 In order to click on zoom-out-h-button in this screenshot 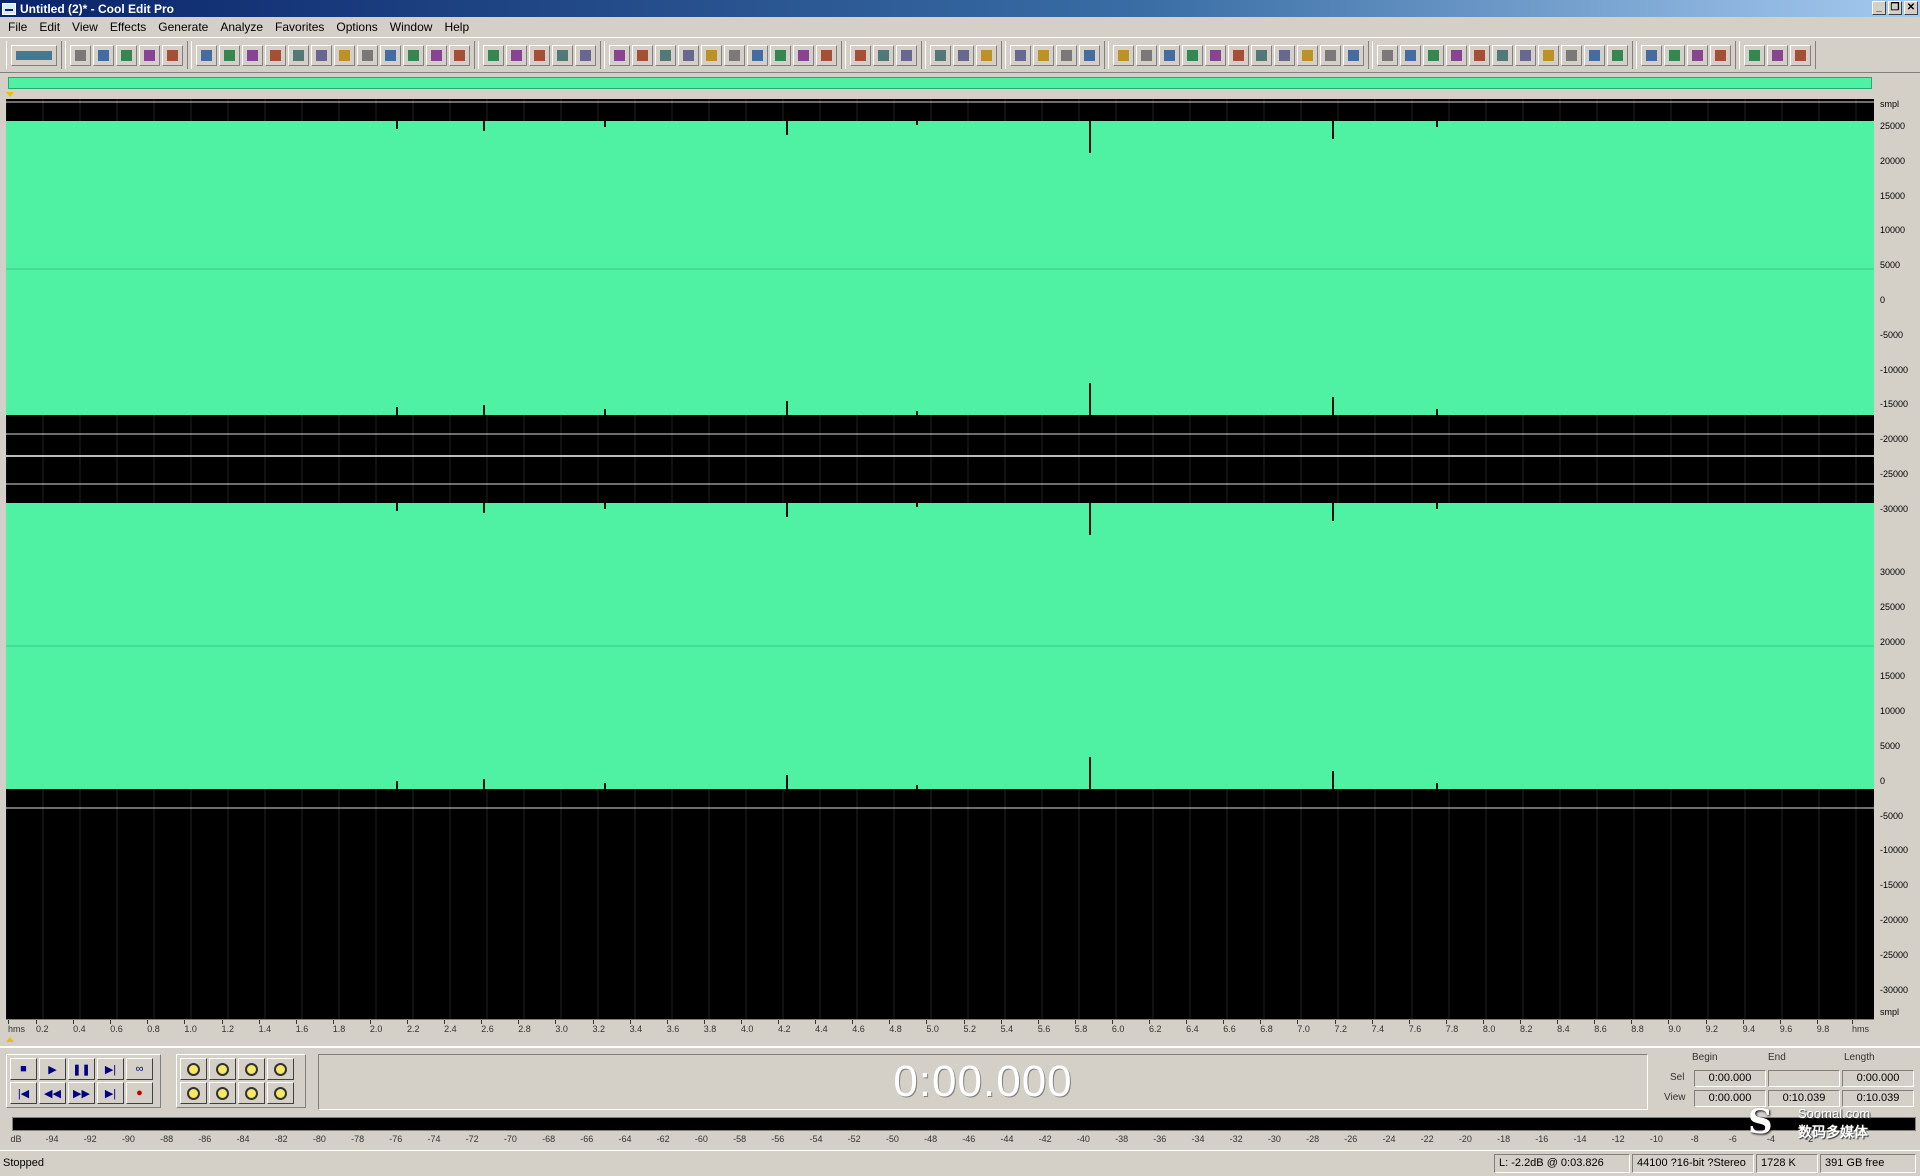, I will do `click(222, 1069)`.